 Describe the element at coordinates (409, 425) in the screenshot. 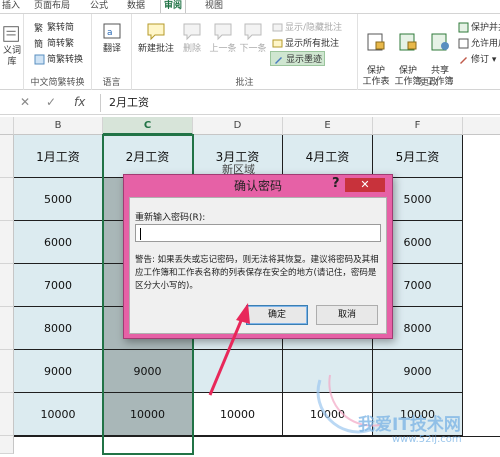

I see `watermark-text: 我爱IT技术网` at that location.